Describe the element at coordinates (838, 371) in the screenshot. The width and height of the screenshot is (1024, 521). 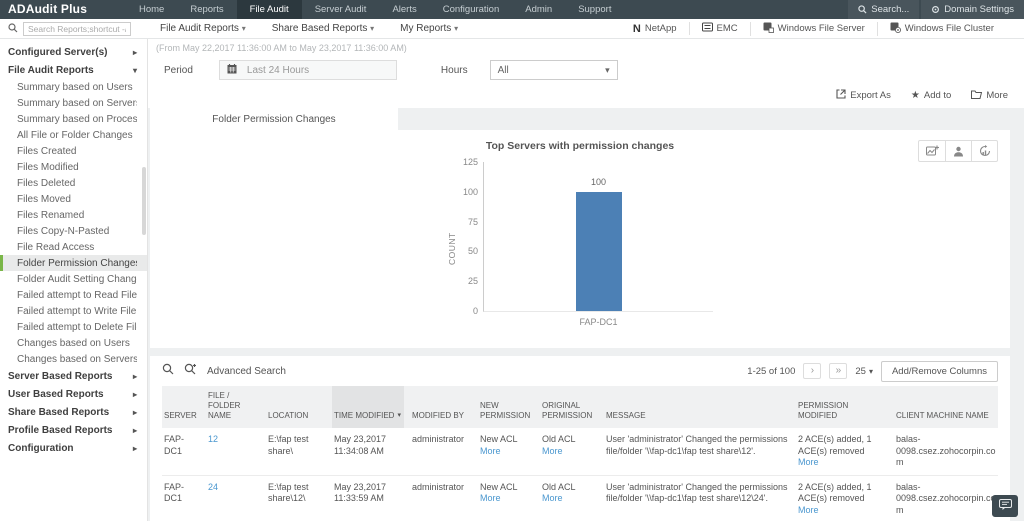
I see `last-page-icon: »` at that location.